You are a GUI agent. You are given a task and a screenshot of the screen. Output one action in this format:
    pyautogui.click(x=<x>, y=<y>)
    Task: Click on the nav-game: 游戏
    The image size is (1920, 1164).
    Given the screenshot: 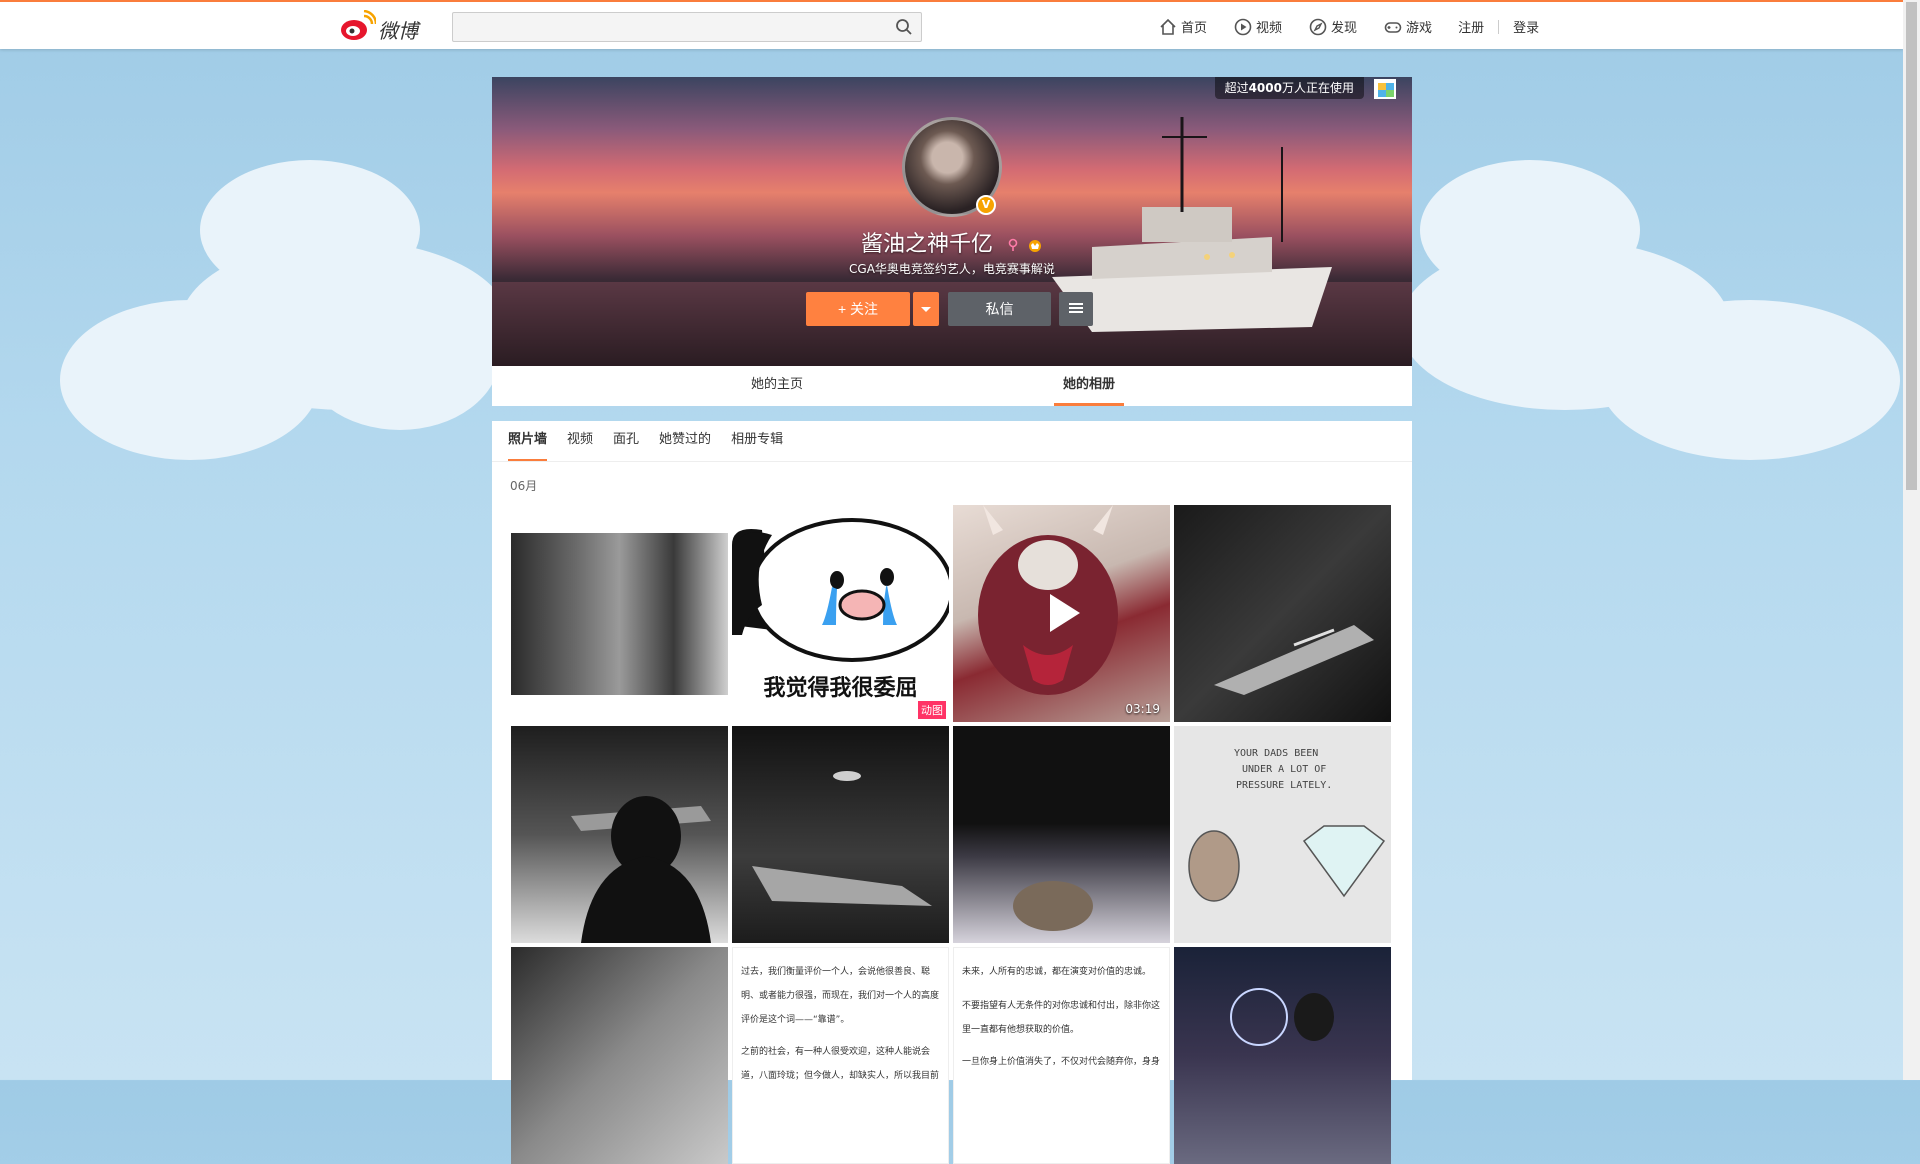 What is the action you would take?
    pyautogui.click(x=1407, y=27)
    